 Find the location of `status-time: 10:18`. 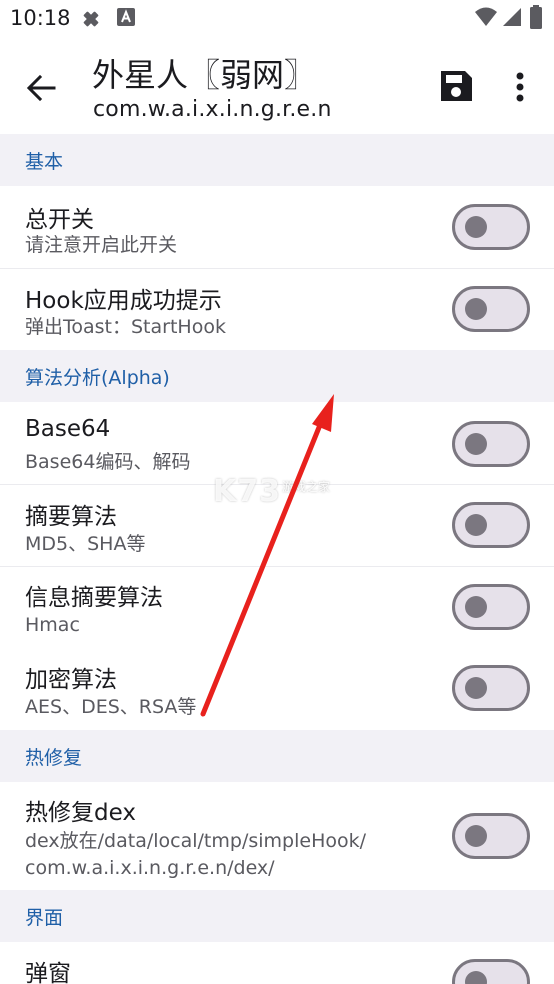

status-time: 10:18 is located at coordinates (40, 18).